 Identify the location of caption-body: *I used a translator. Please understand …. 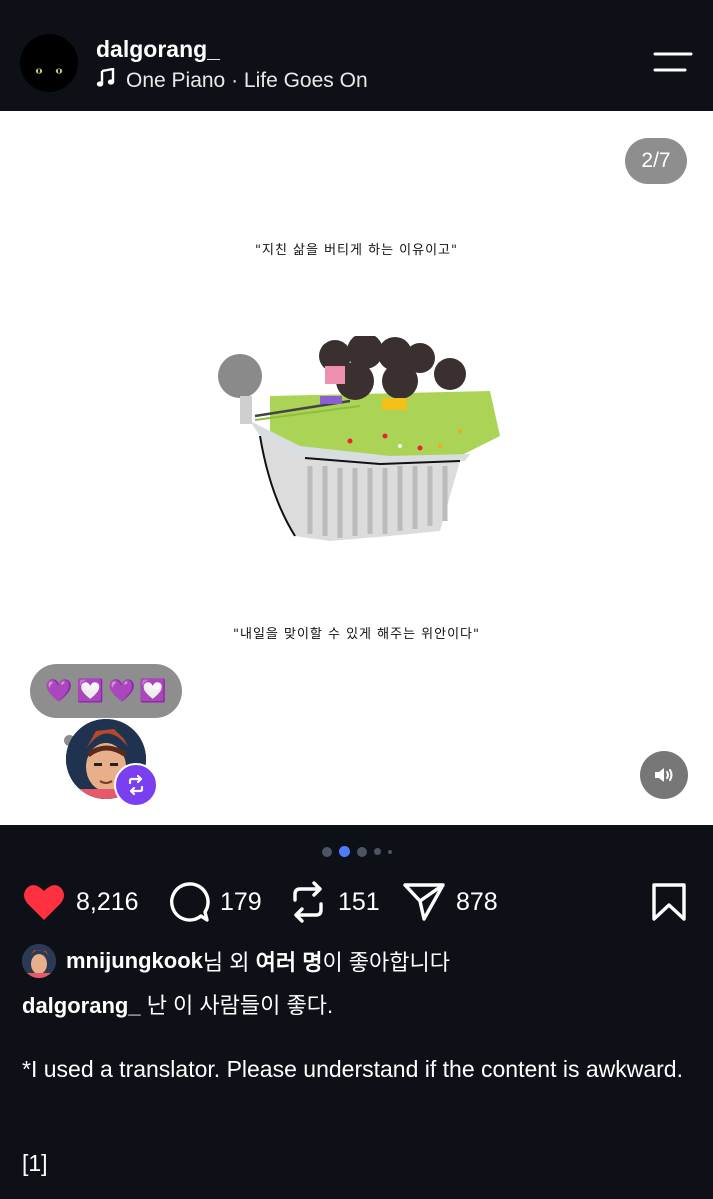
(352, 1069).